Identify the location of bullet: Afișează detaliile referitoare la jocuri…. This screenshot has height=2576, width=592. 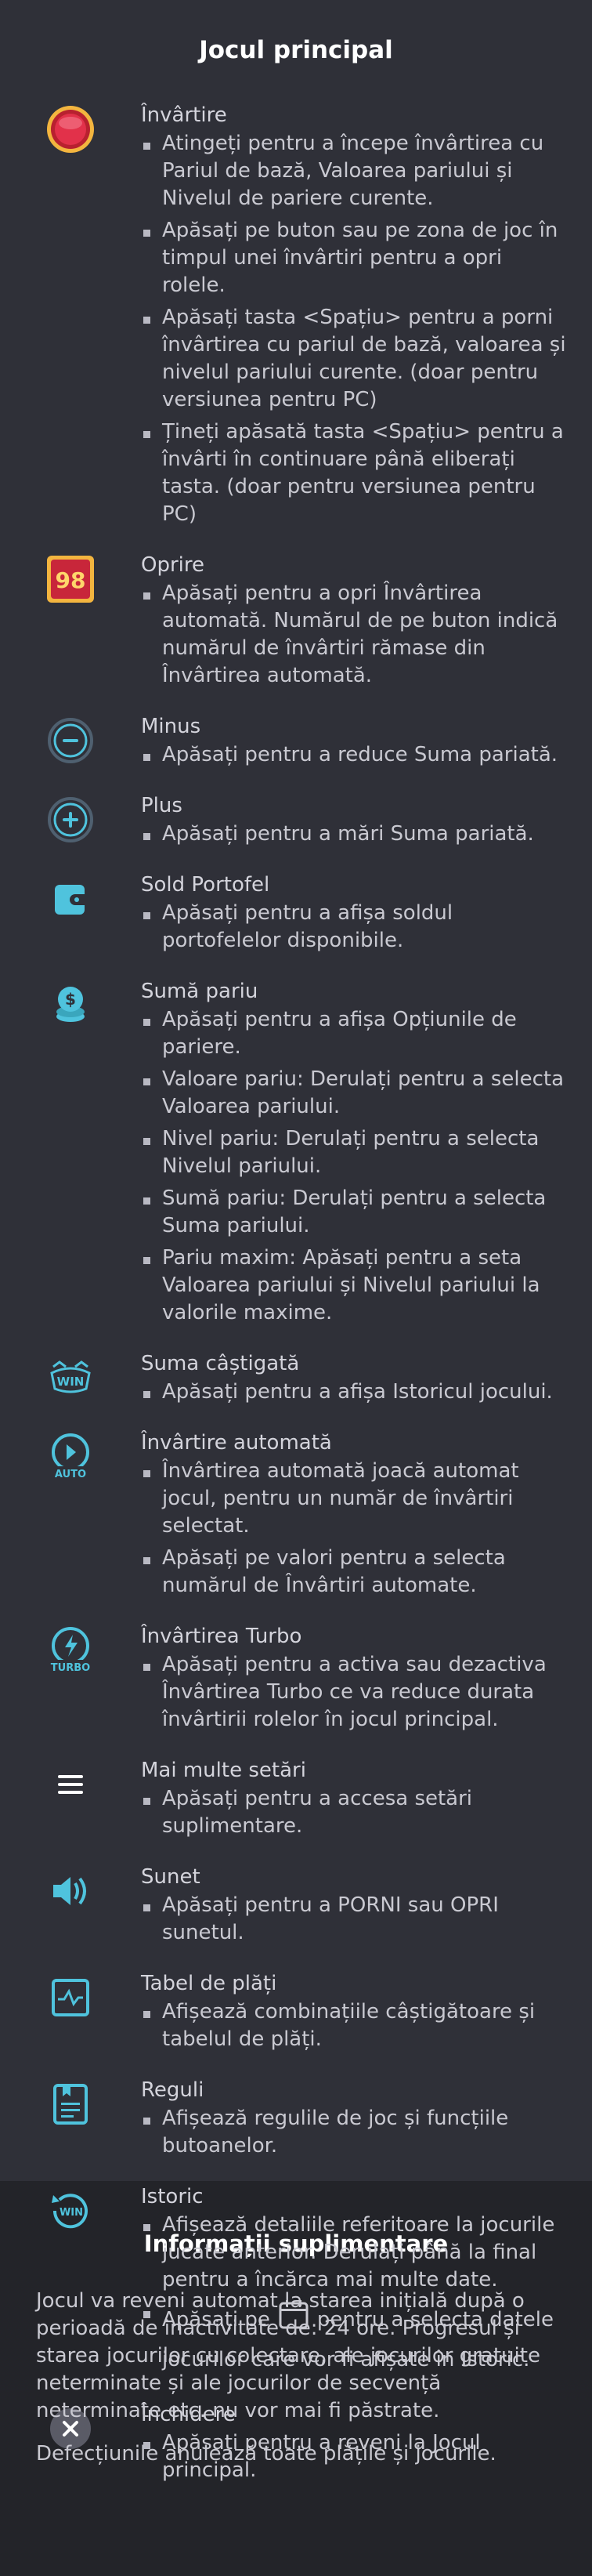
(355, 2253).